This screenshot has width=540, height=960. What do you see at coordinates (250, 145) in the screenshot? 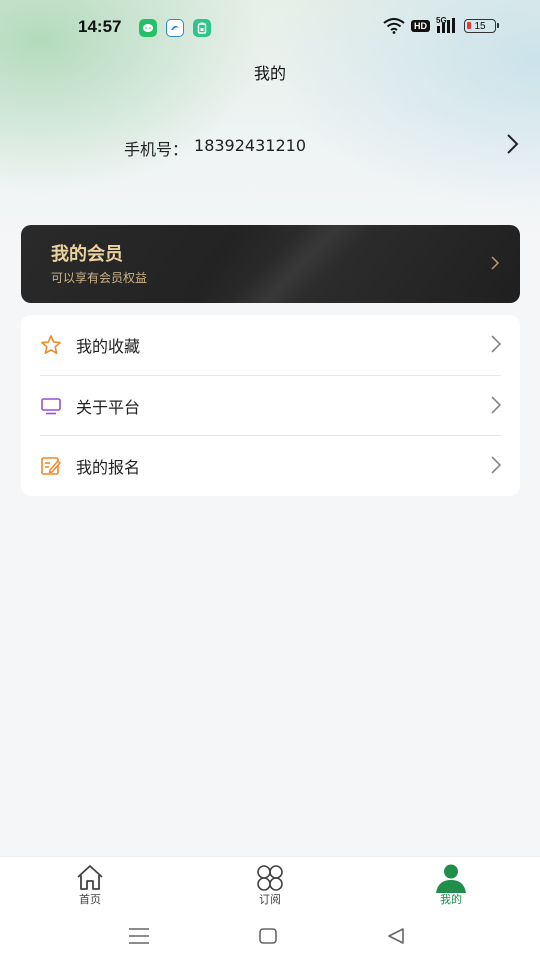
I see `phone-number: 18392431210` at bounding box center [250, 145].